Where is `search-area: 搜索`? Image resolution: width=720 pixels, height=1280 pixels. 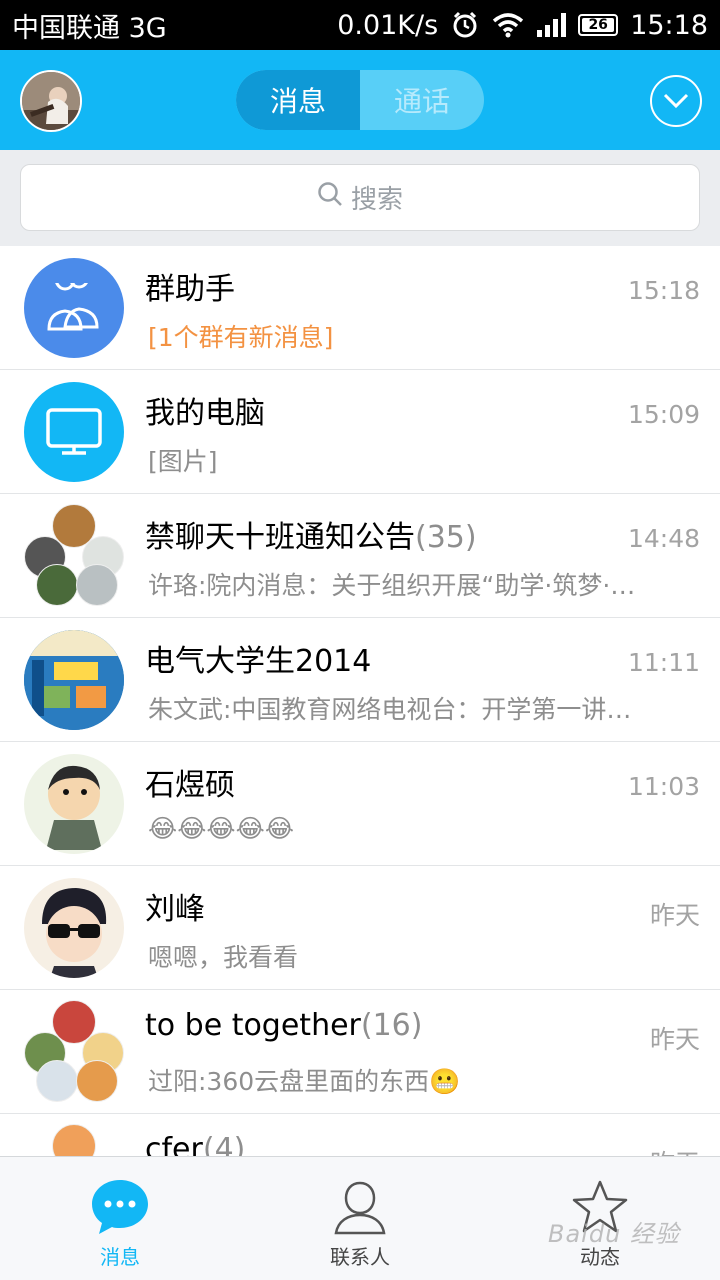 search-area: 搜索 is located at coordinates (360, 198).